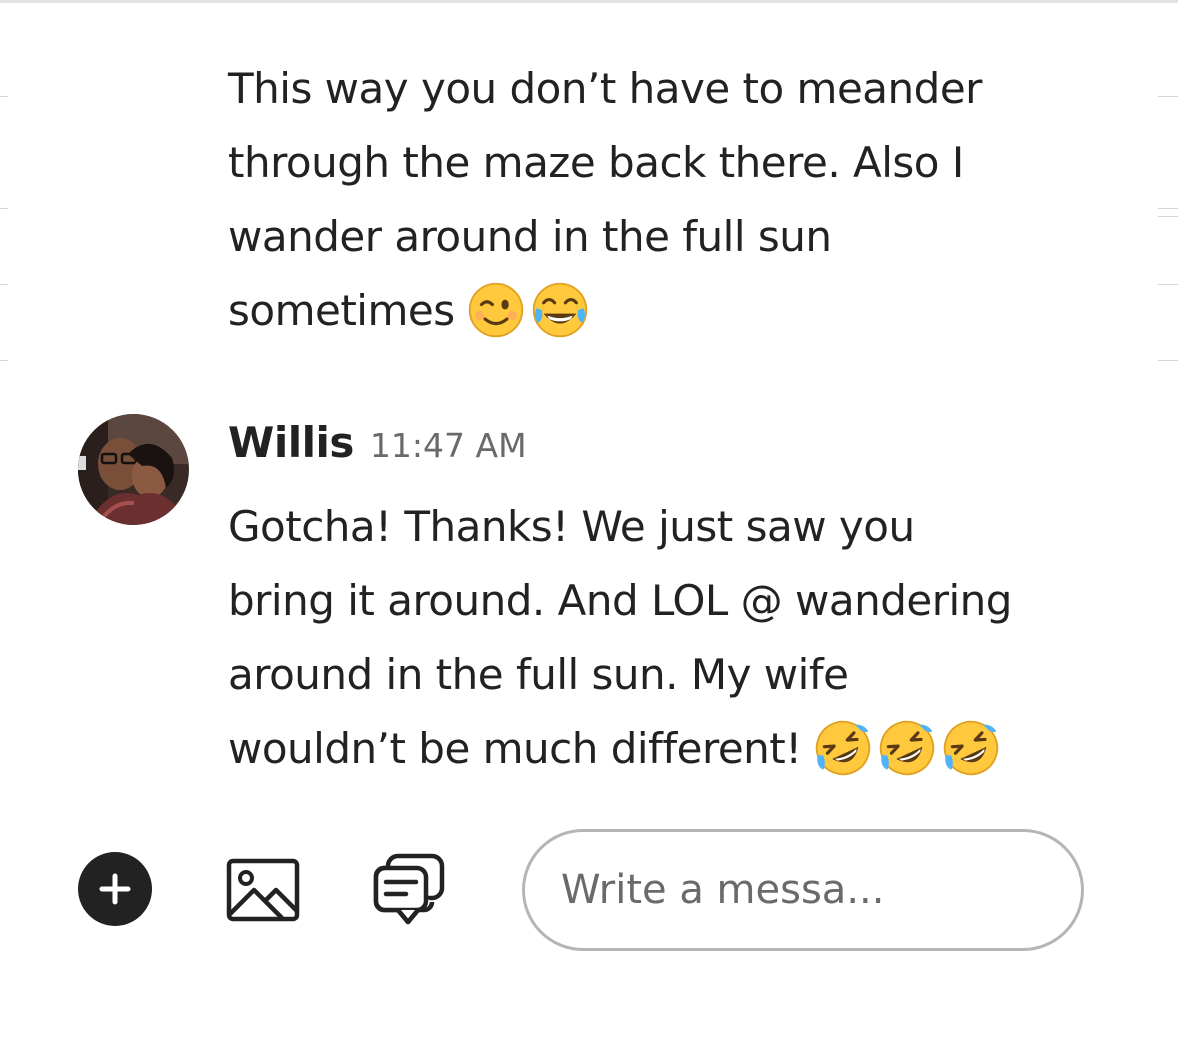 The image size is (1178, 1042). Describe the element at coordinates (596, 162) in the screenshot. I see `message-line: through the maze back there. Also I` at that location.